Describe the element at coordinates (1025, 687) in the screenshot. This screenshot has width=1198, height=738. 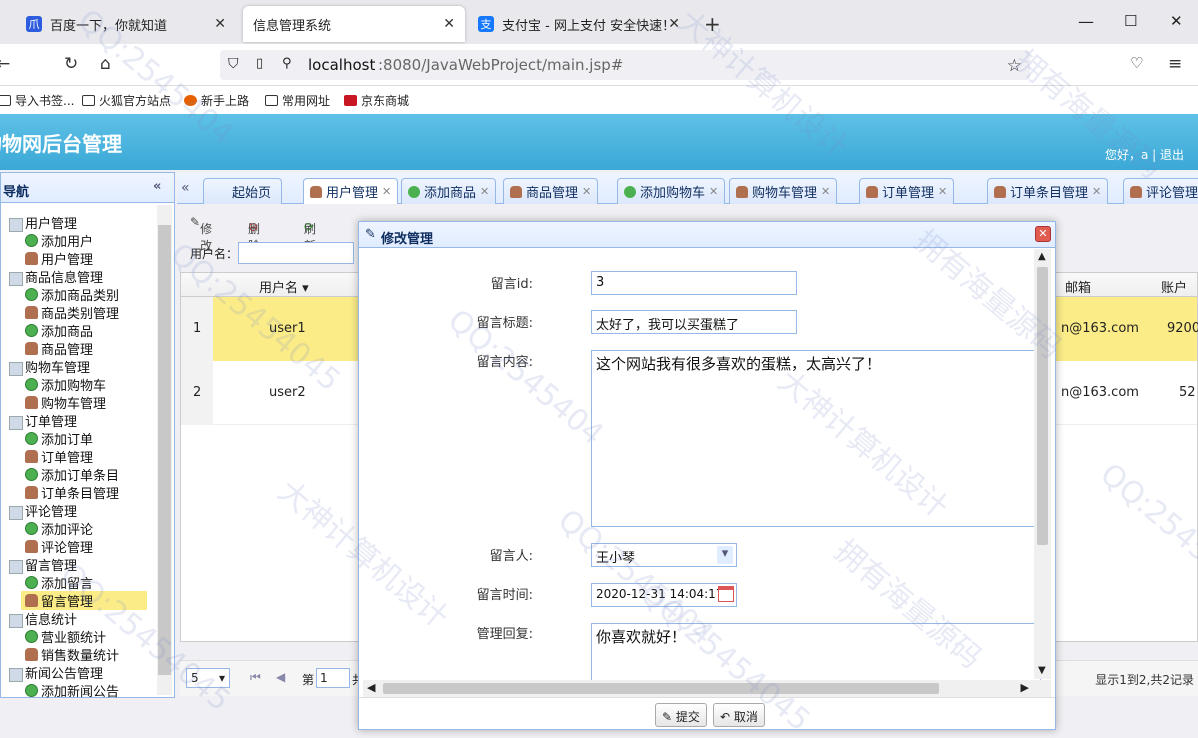
I see `scroll-right-icon: ▶` at that location.